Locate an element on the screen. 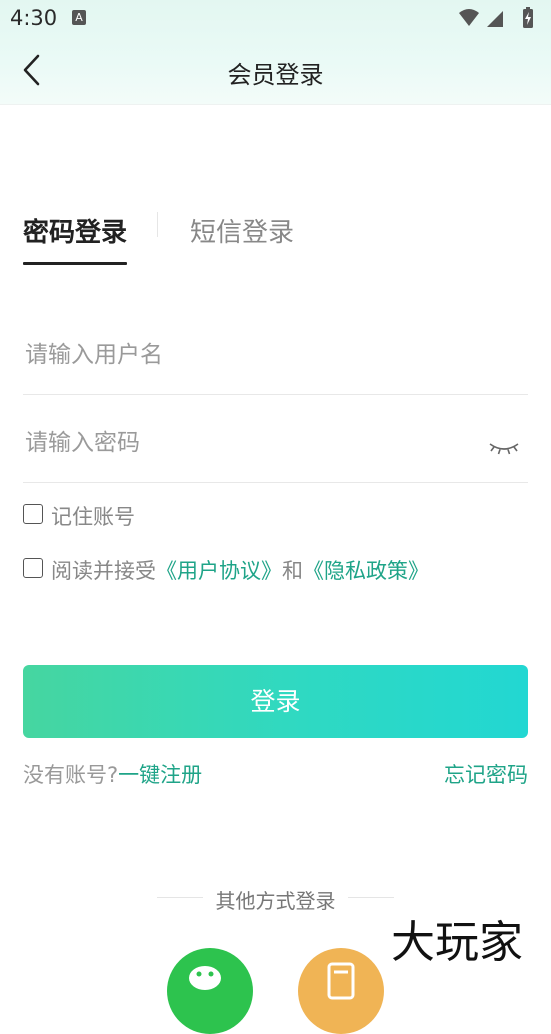  login-button: 登录 is located at coordinates (275, 701).